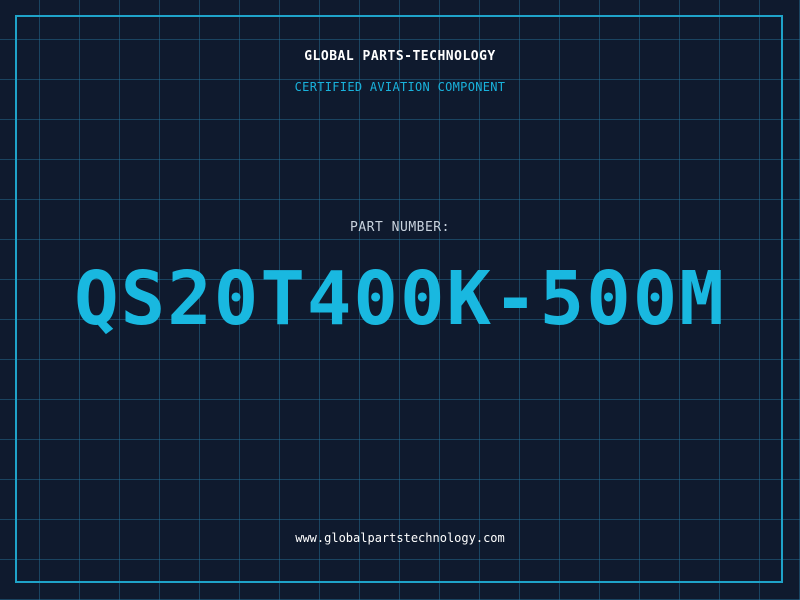 This screenshot has width=800, height=600. What do you see at coordinates (400, 87) in the screenshot?
I see `tagline: CERTIFIED AVIATION COMPONENT` at bounding box center [400, 87].